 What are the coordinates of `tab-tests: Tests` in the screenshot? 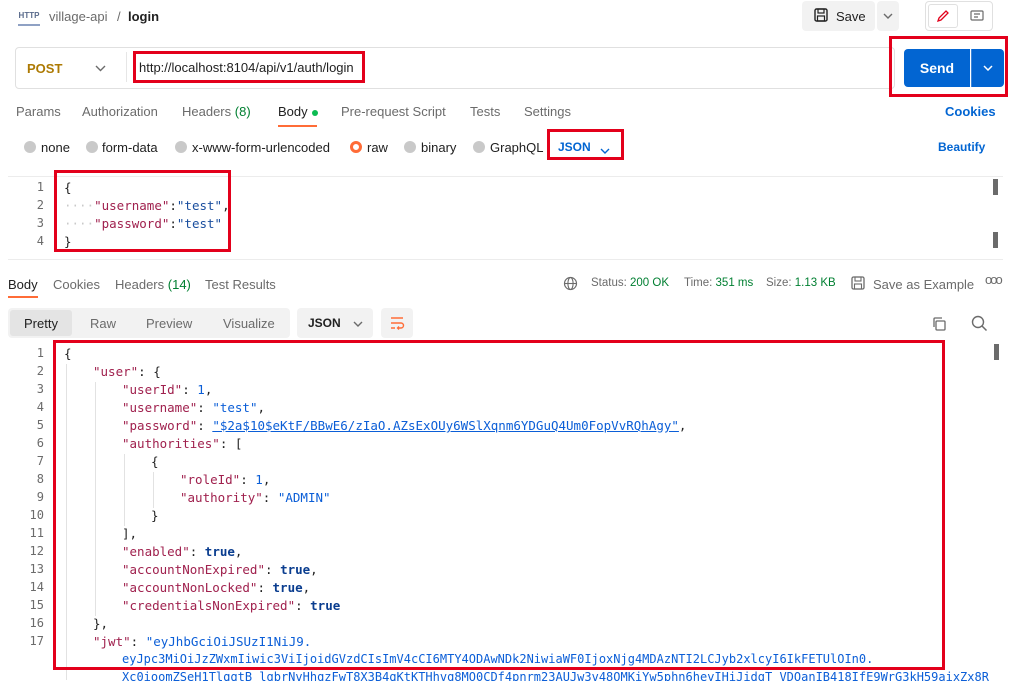 It's located at (485, 111).